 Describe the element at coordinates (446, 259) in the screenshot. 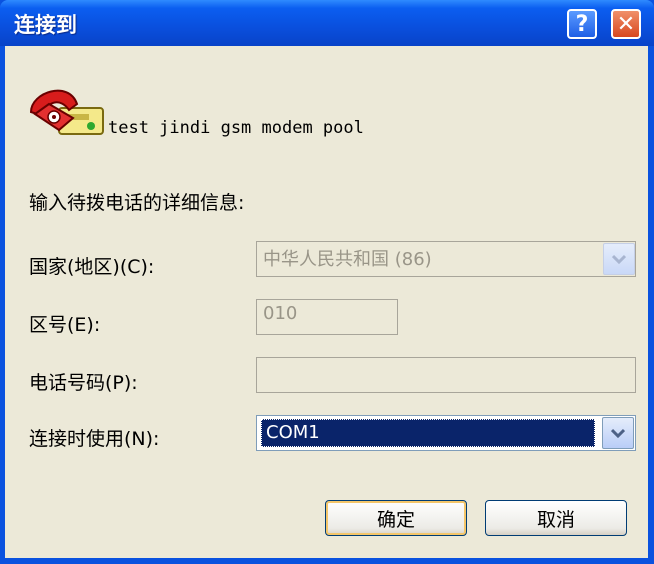

I see `country-combobox: 中华人民共和国 (86)` at that location.